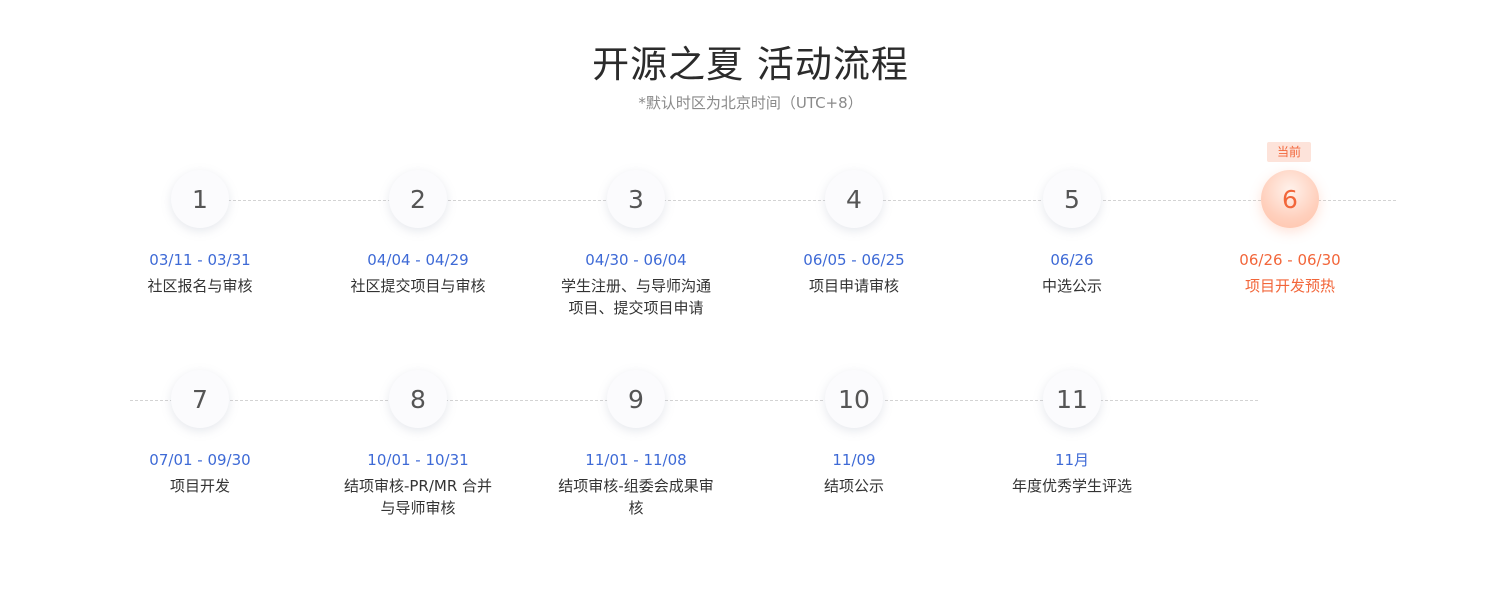 The height and width of the screenshot is (605, 1501). Describe the element at coordinates (200, 460) in the screenshot. I see `step-date: 07/01 - 09/30` at that location.